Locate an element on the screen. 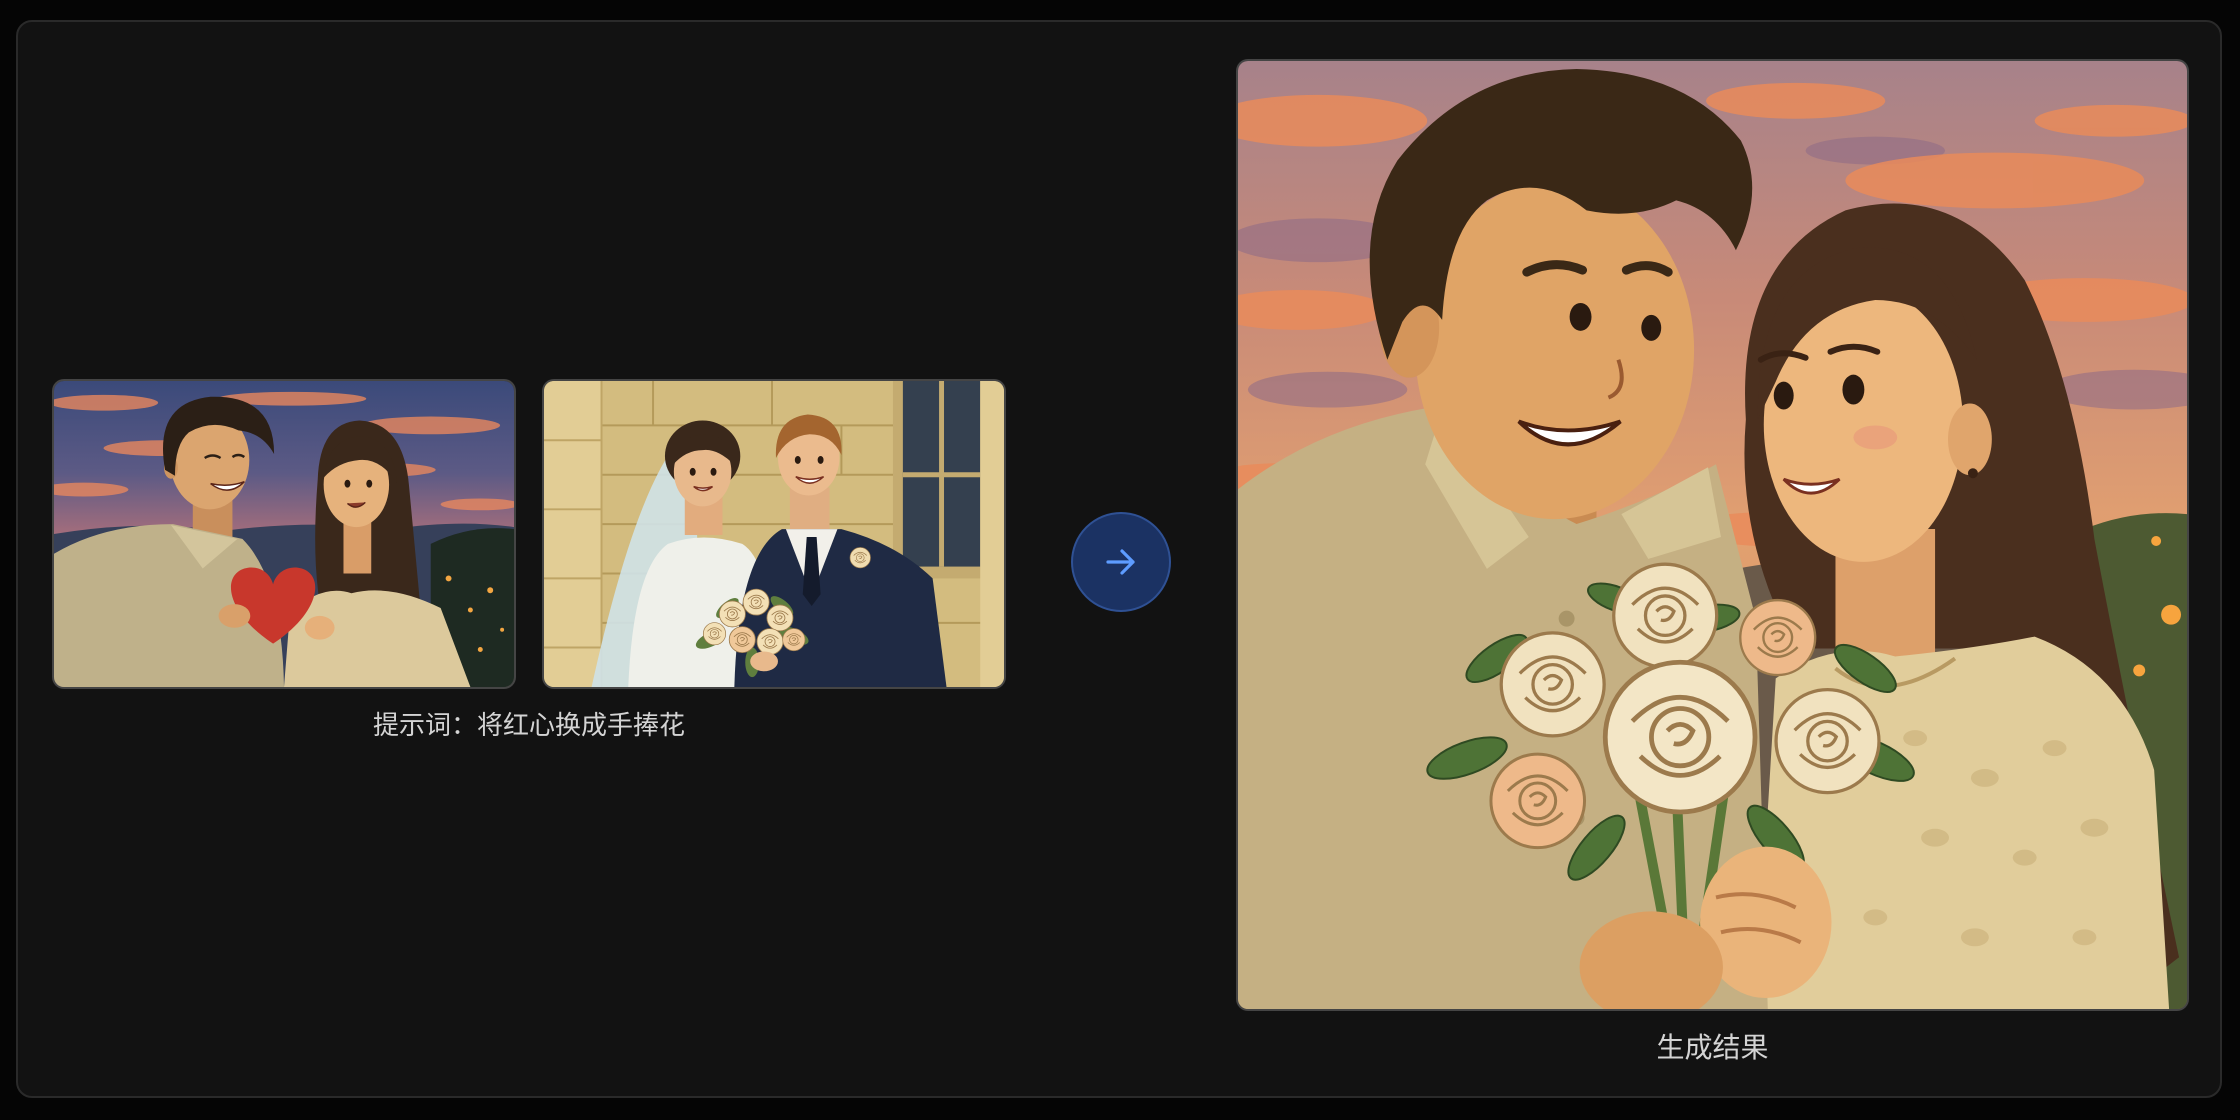  arrow-right-icon is located at coordinates (1120, 562).